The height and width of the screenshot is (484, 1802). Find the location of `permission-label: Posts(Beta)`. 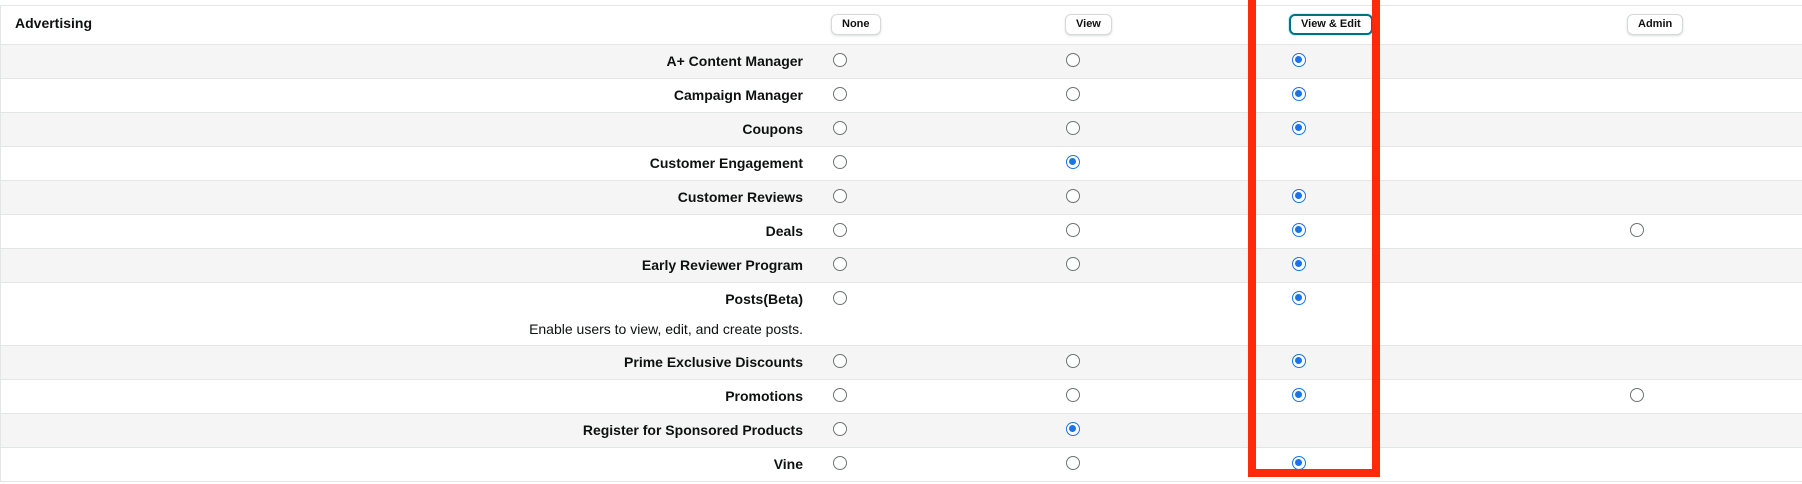

permission-label: Posts(Beta) is located at coordinates (764, 299).